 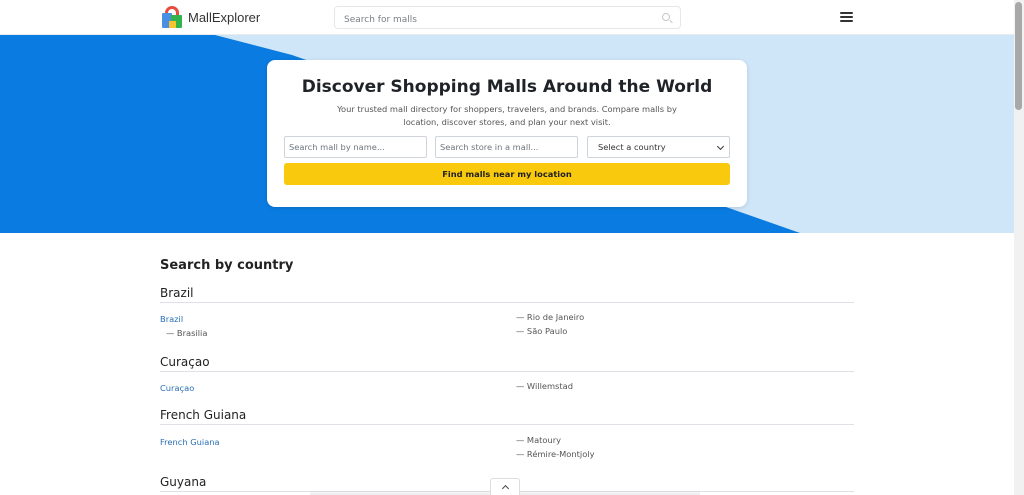 I want to click on city-link: — Willemstad, so click(x=544, y=386).